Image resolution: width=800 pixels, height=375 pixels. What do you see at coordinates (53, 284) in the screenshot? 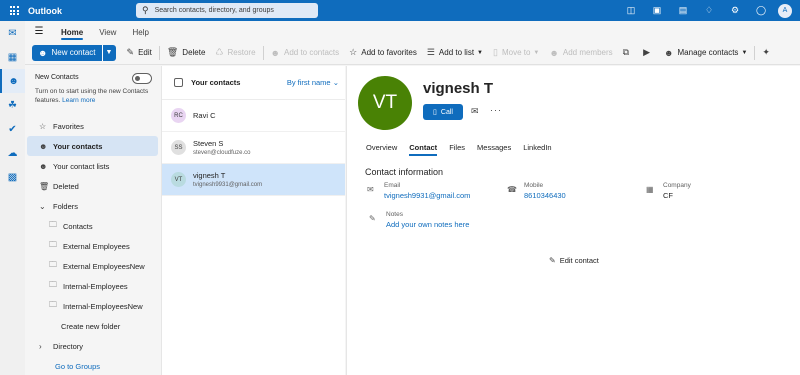
I see `folder-icon: 🗀` at bounding box center [53, 284].